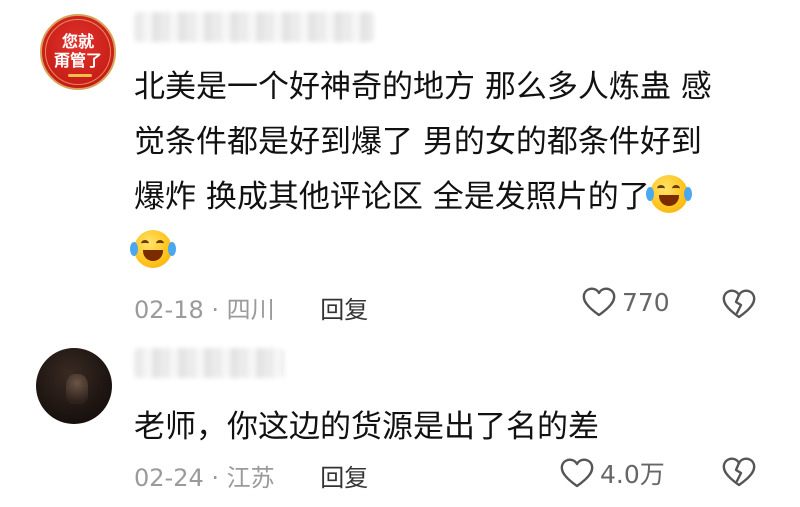  I want to click on comment-line-text: 爆炸 换成其他评论区 全是发照片的了, so click(392, 197).